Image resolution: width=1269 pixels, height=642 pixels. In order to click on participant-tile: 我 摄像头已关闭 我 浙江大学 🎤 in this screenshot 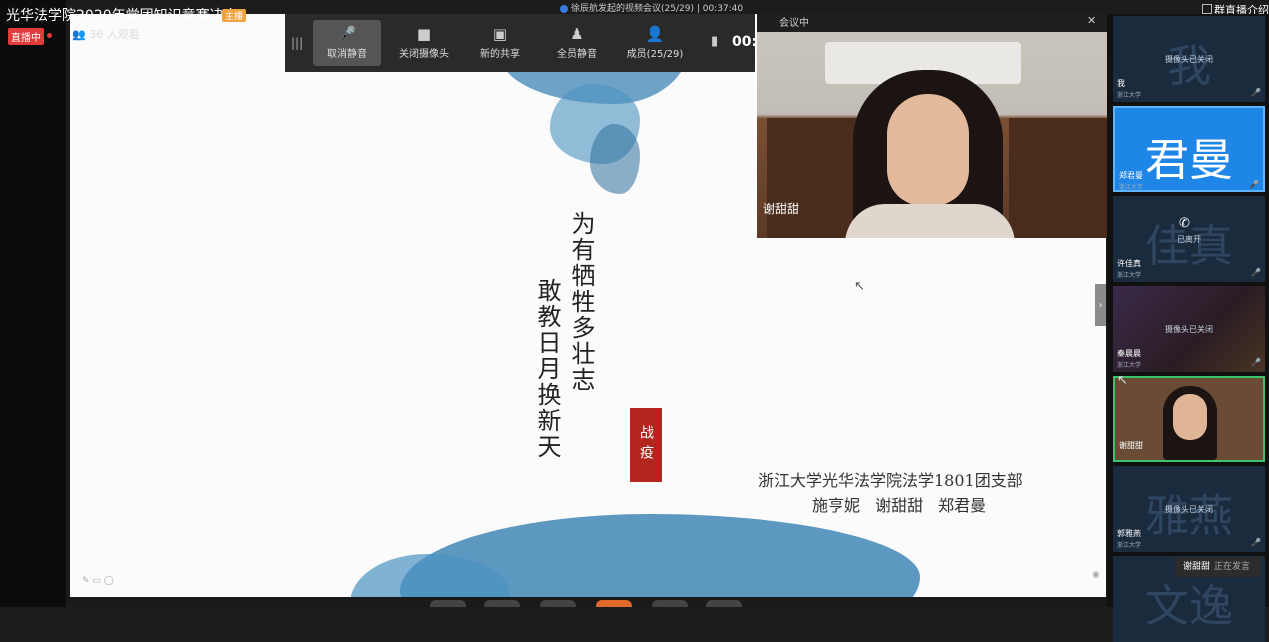, I will do `click(1189, 59)`.